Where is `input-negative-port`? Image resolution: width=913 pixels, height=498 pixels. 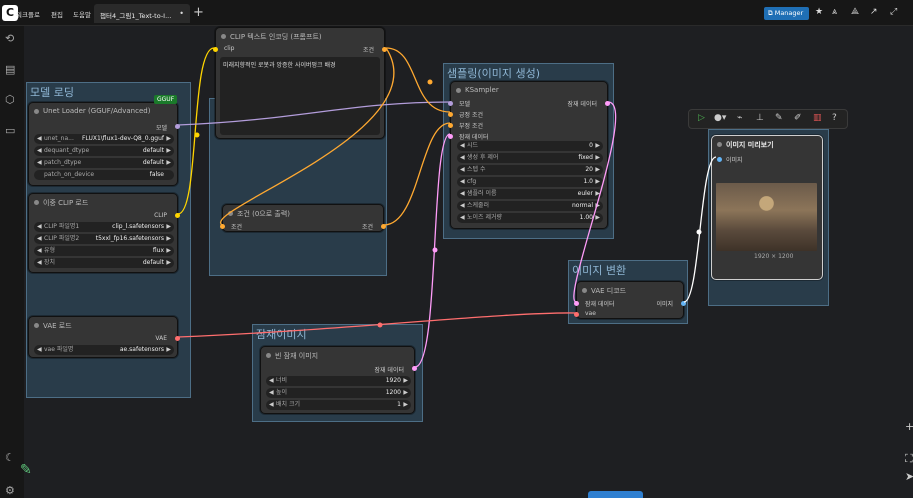 input-negative-port is located at coordinates (450, 125).